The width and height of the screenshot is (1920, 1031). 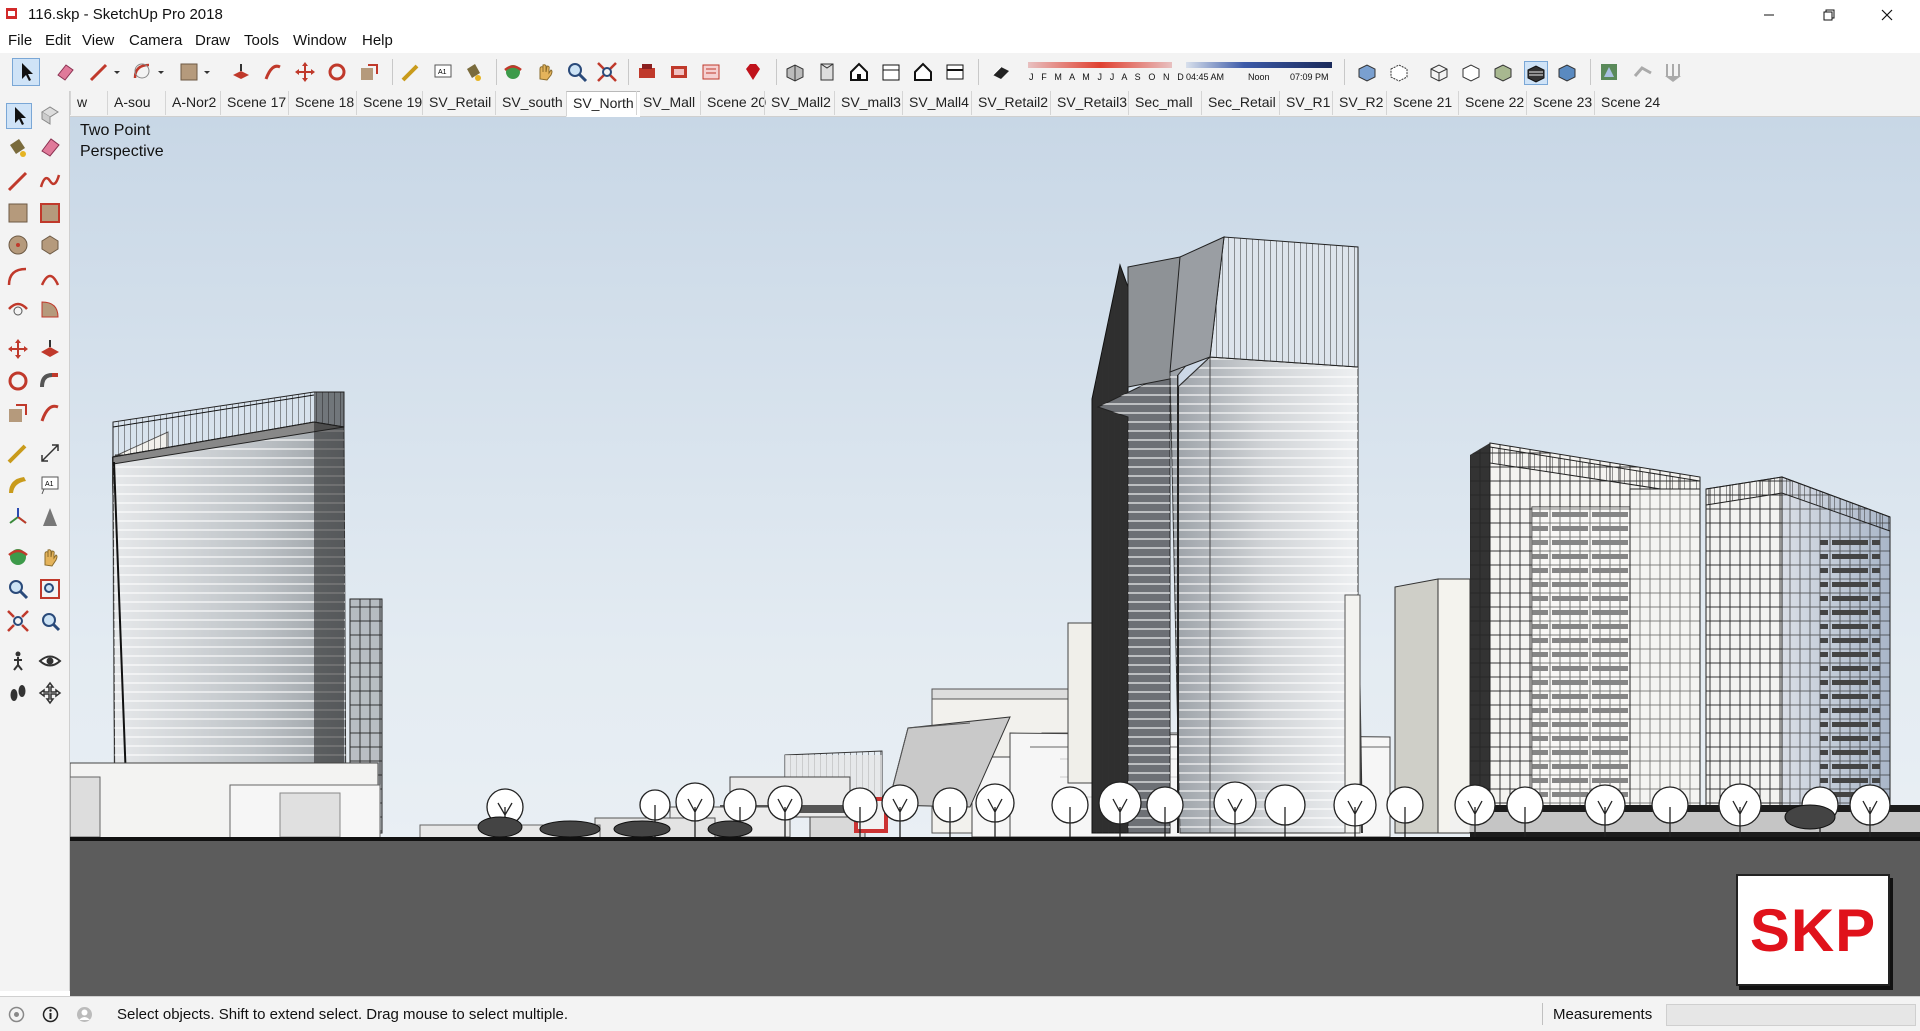 I want to click on add-location-icon, so click(x=1609, y=72).